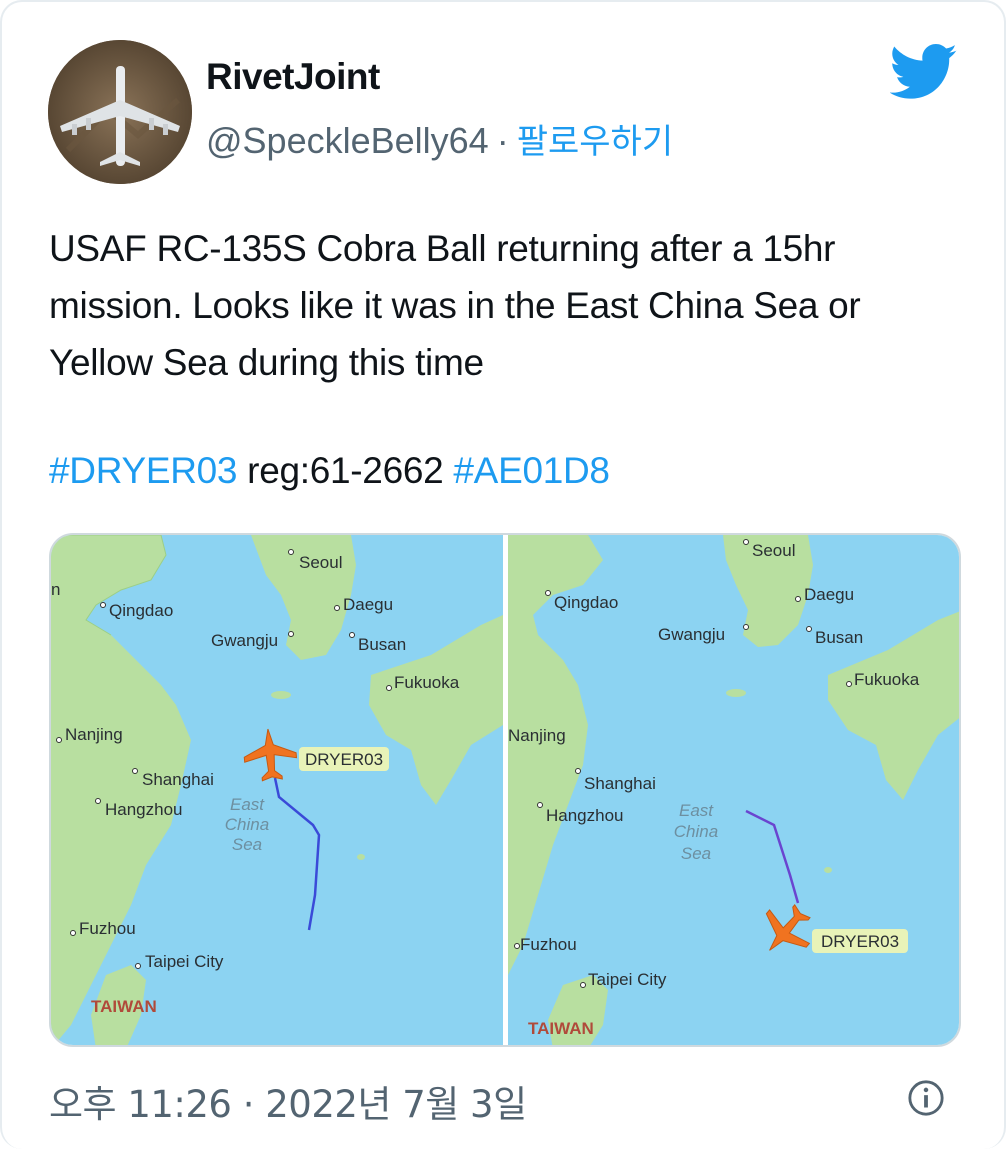  What do you see at coordinates (531, 470) in the screenshot?
I see `hashtag-ae01d8: #AE01D8` at bounding box center [531, 470].